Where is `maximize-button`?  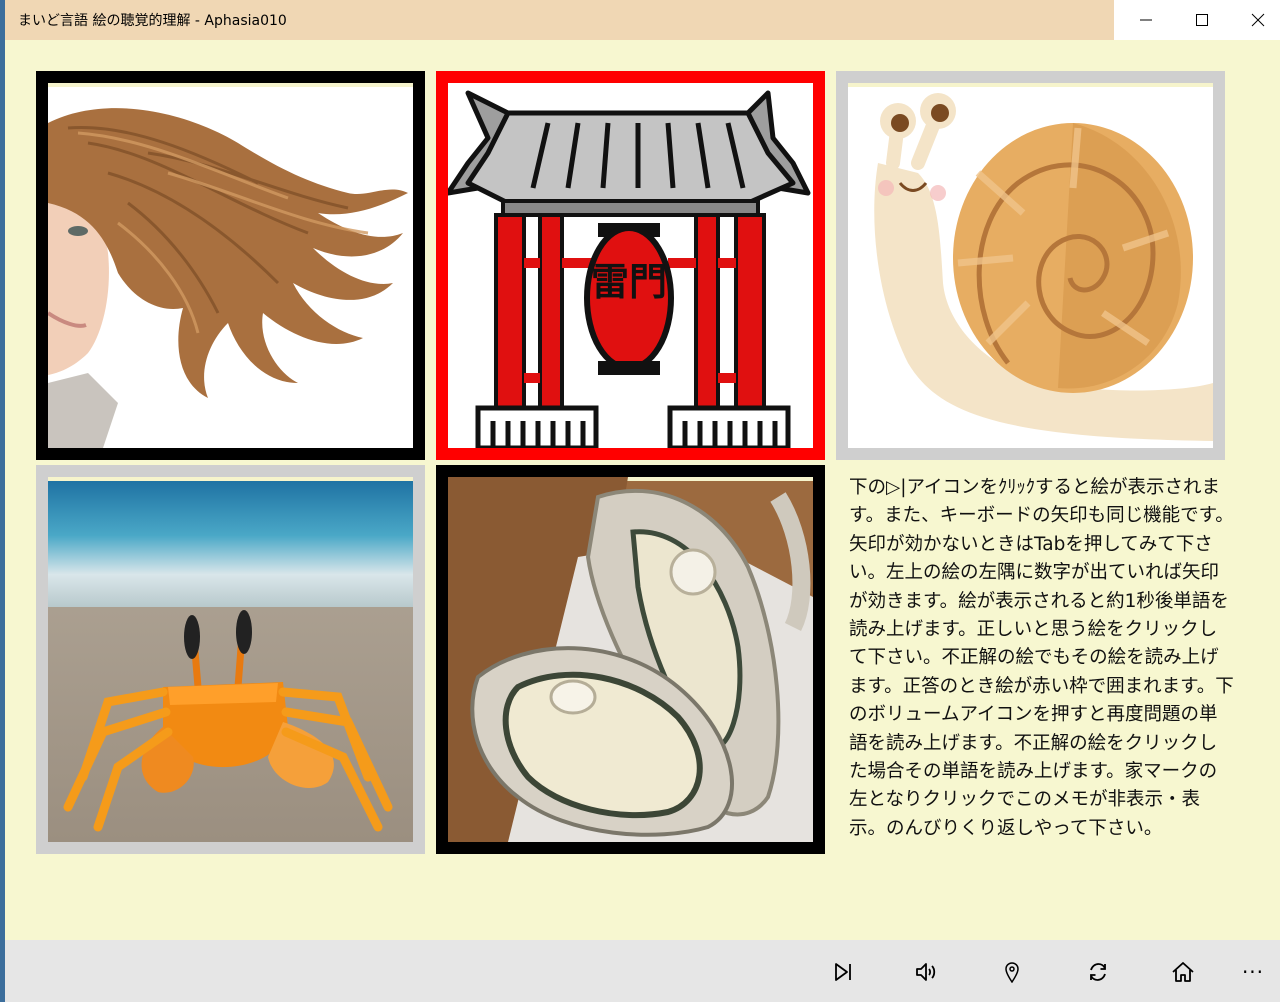
maximize-button is located at coordinates (1202, 20).